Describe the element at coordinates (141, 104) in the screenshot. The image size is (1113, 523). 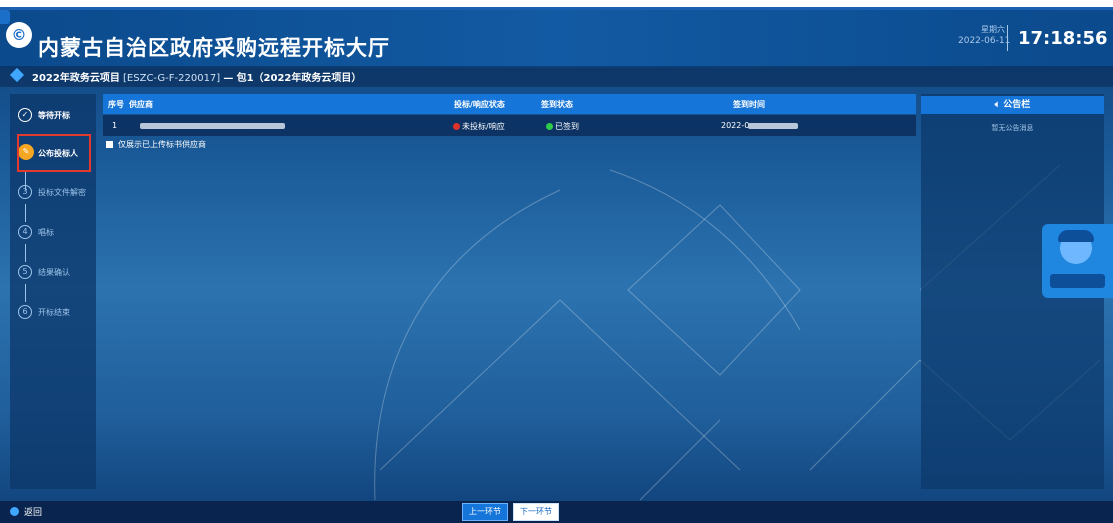
I see `column-header-supplier: 供应商` at that location.